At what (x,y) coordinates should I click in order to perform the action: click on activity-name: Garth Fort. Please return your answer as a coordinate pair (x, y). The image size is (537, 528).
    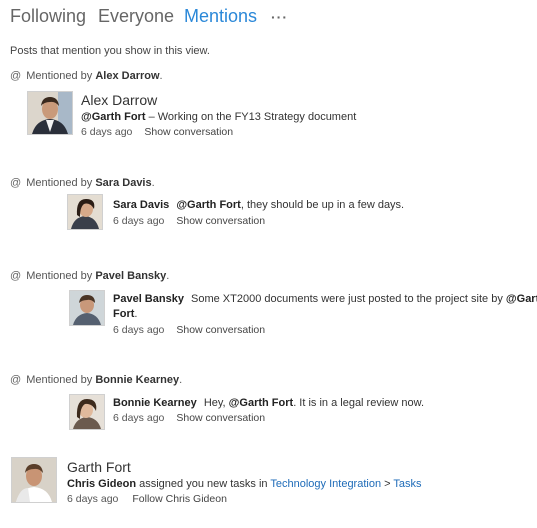
    Looking at the image, I should click on (99, 467).